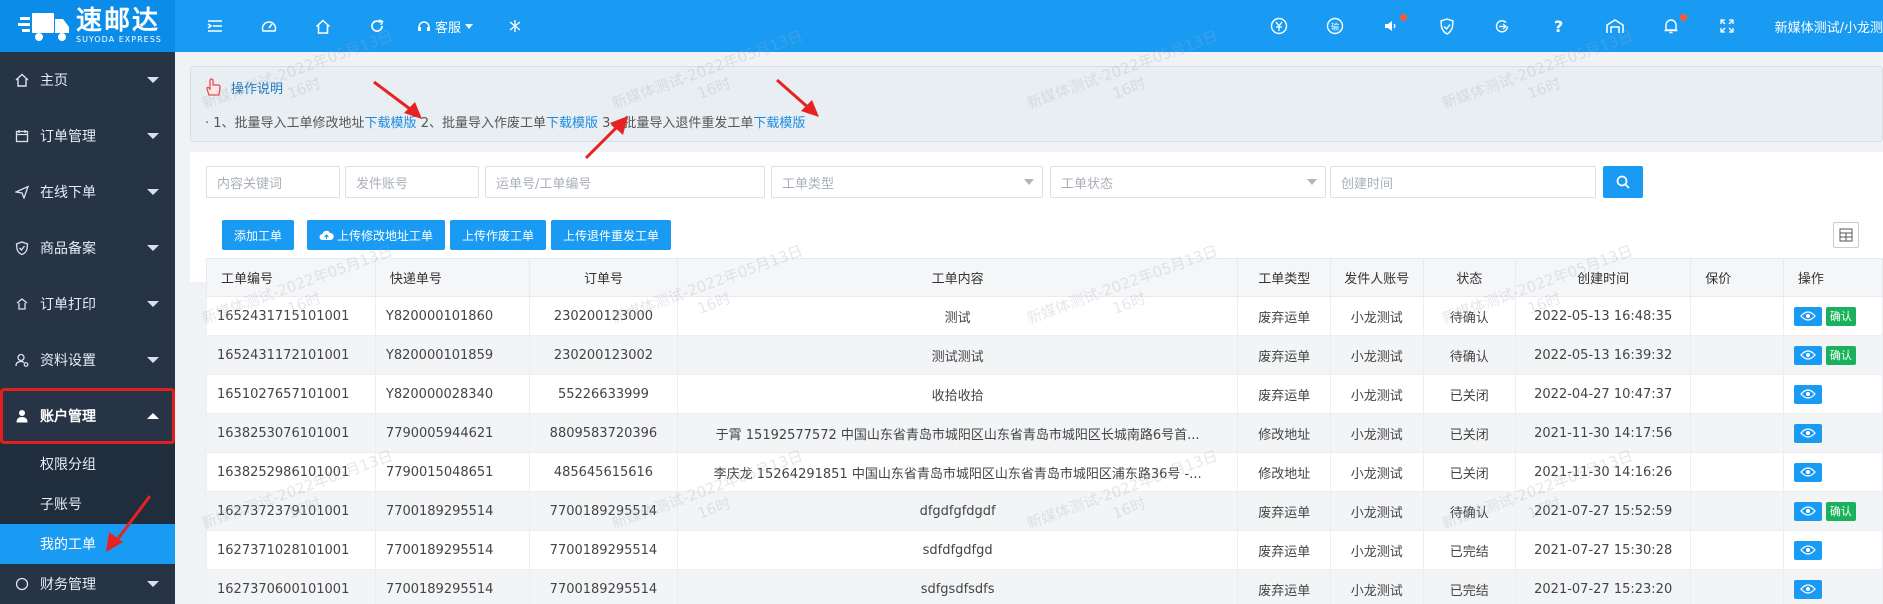 Image resolution: width=1883 pixels, height=604 pixels. I want to click on exchange-icon, so click(1503, 26).